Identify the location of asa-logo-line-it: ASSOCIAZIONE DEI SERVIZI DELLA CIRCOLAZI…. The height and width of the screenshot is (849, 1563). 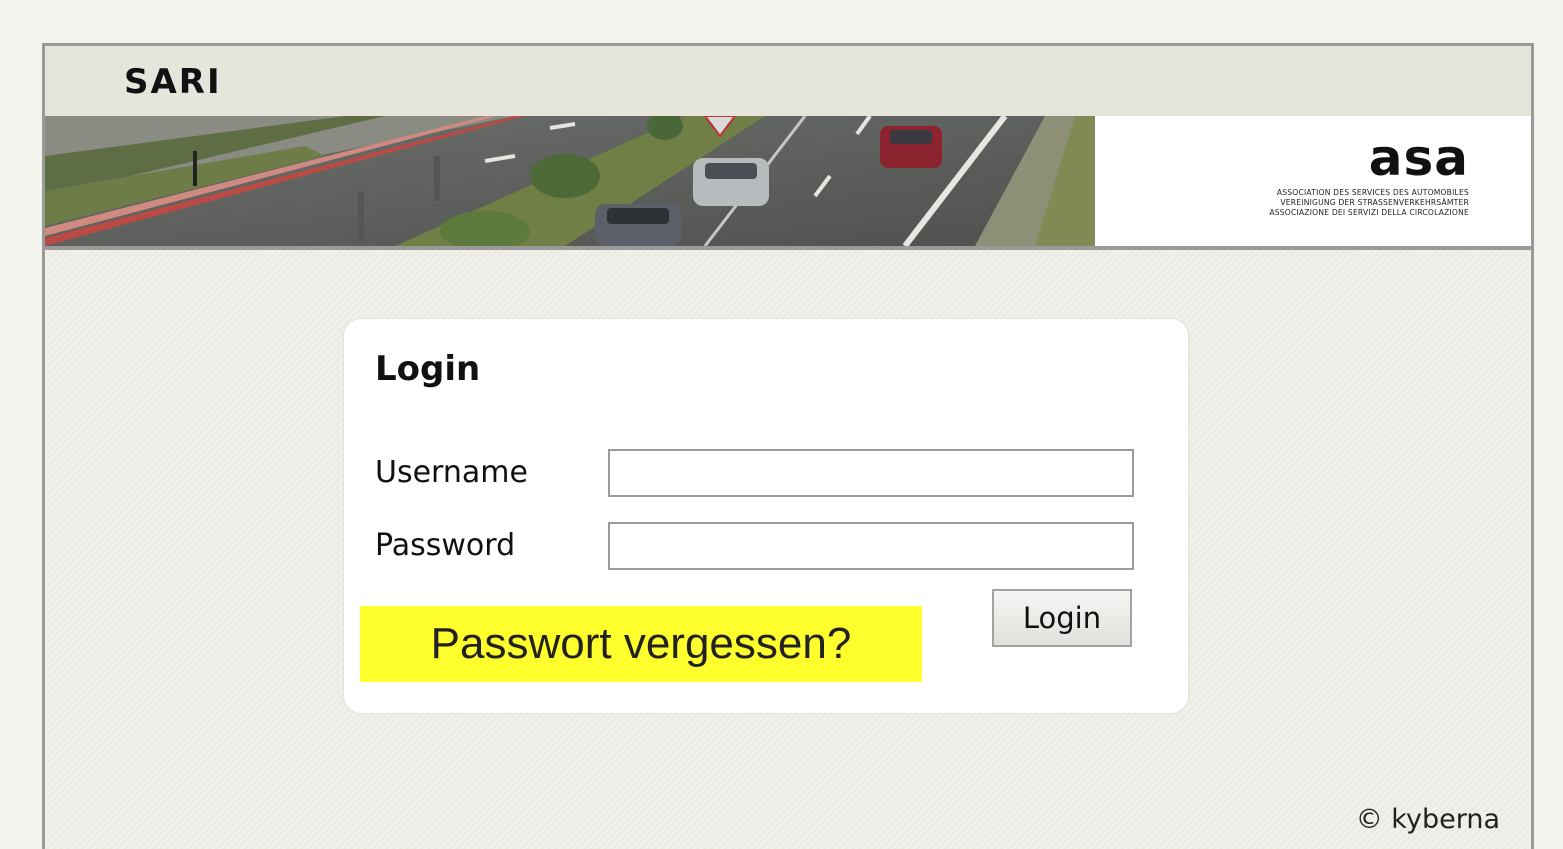
(1369, 212).